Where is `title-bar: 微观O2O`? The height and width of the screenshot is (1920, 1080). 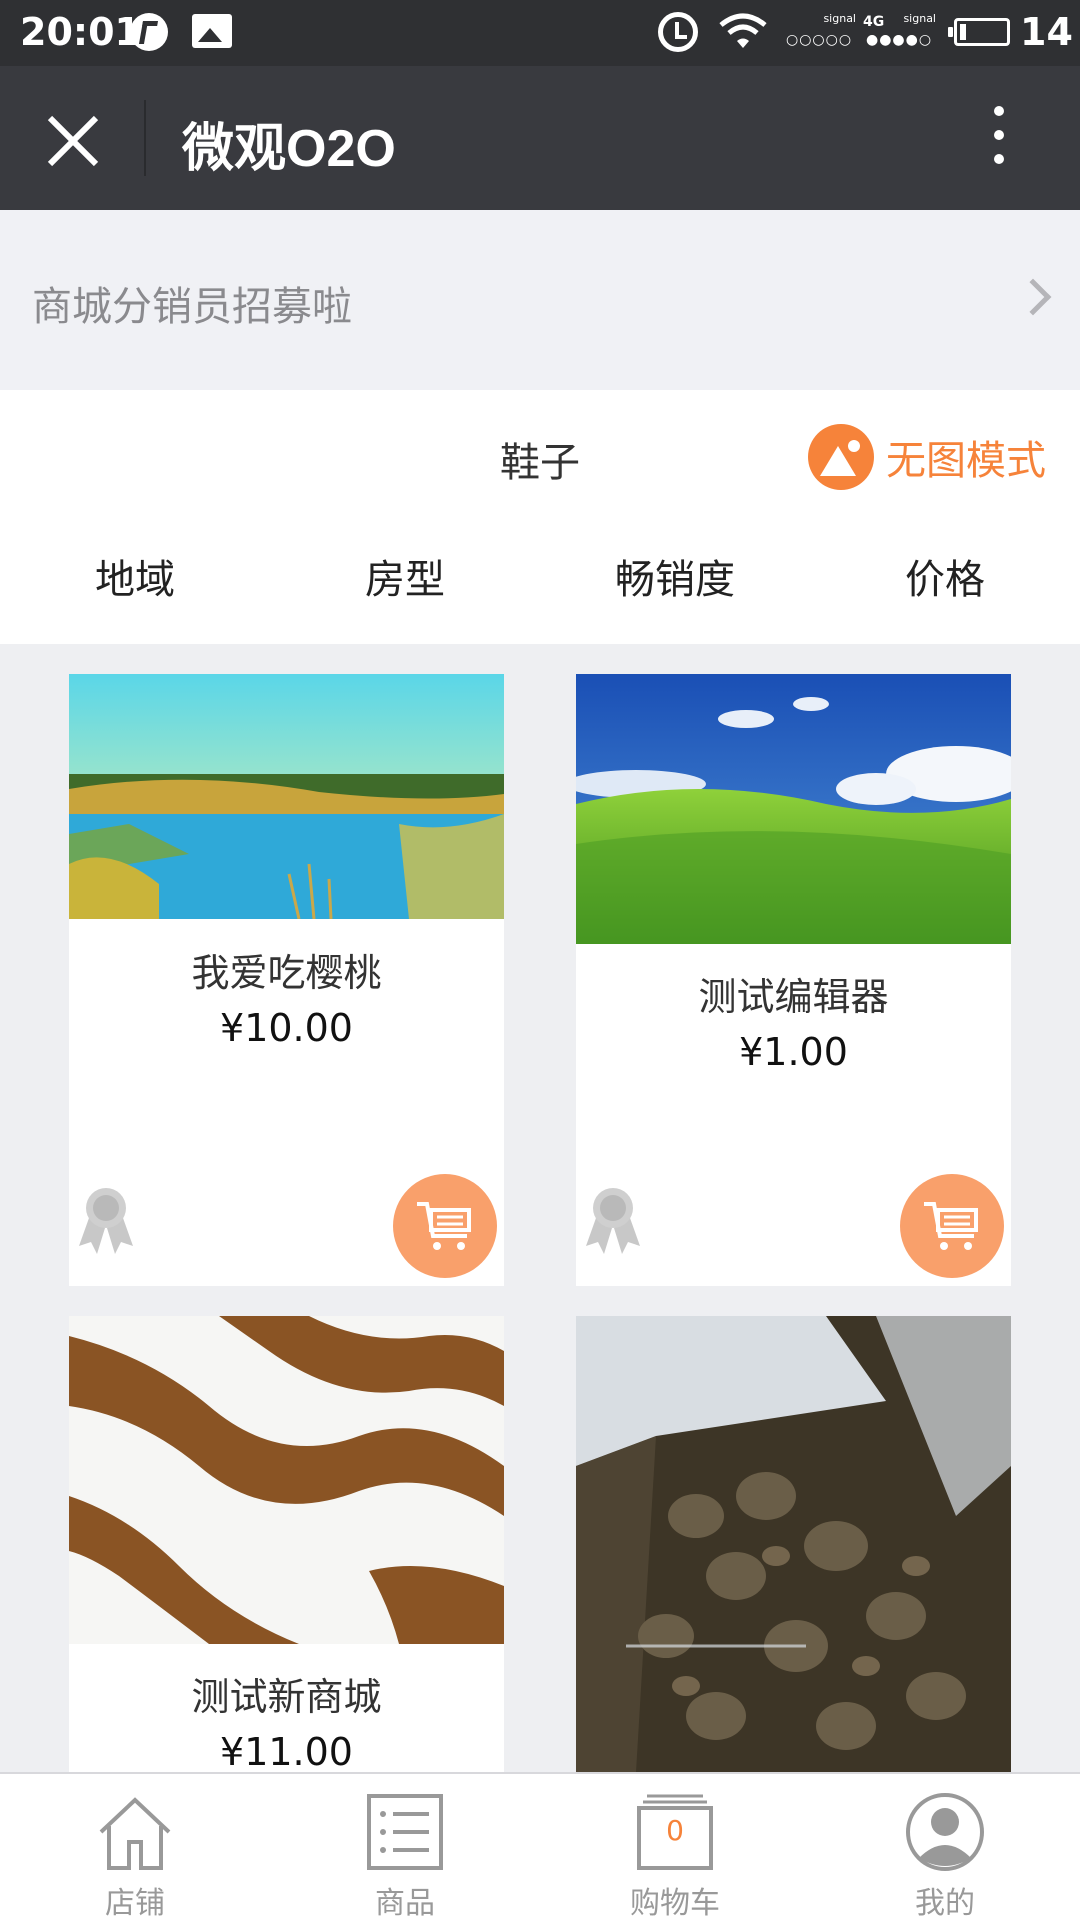
title-bar: 微观O2O is located at coordinates (540, 138).